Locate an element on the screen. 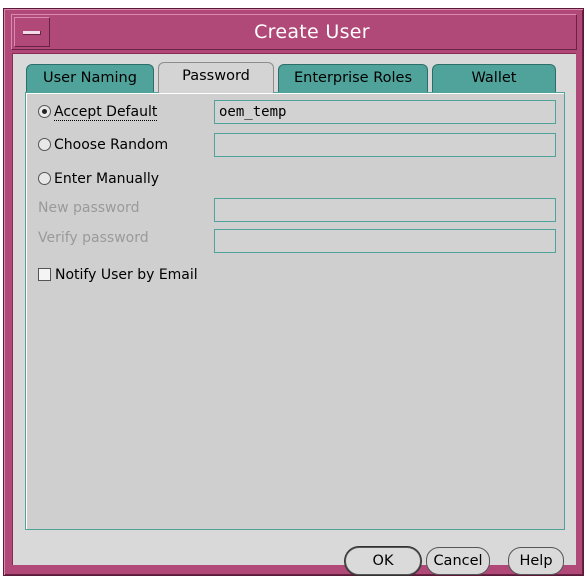  notify-email-option: Notify User by Email is located at coordinates (118, 275).